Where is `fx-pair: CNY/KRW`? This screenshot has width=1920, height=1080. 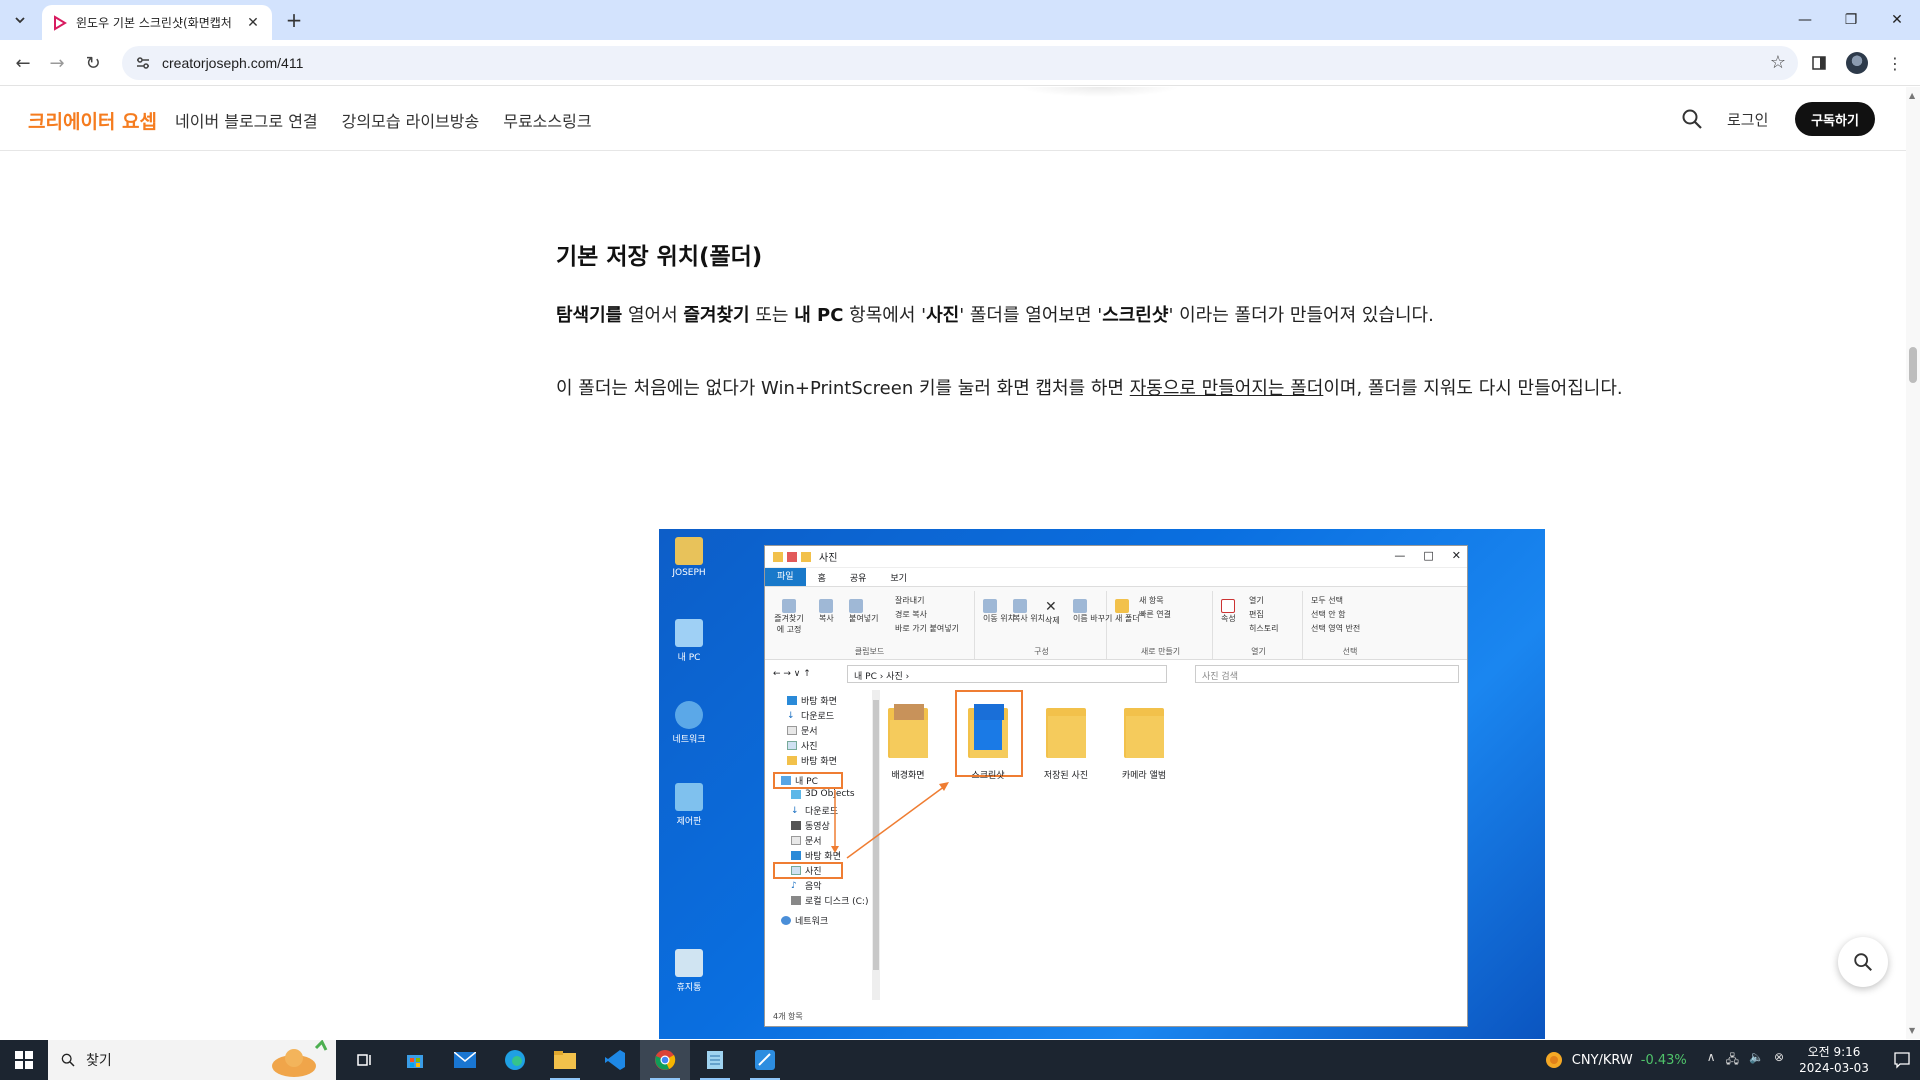
fx-pair: CNY/KRW is located at coordinates (1602, 1060).